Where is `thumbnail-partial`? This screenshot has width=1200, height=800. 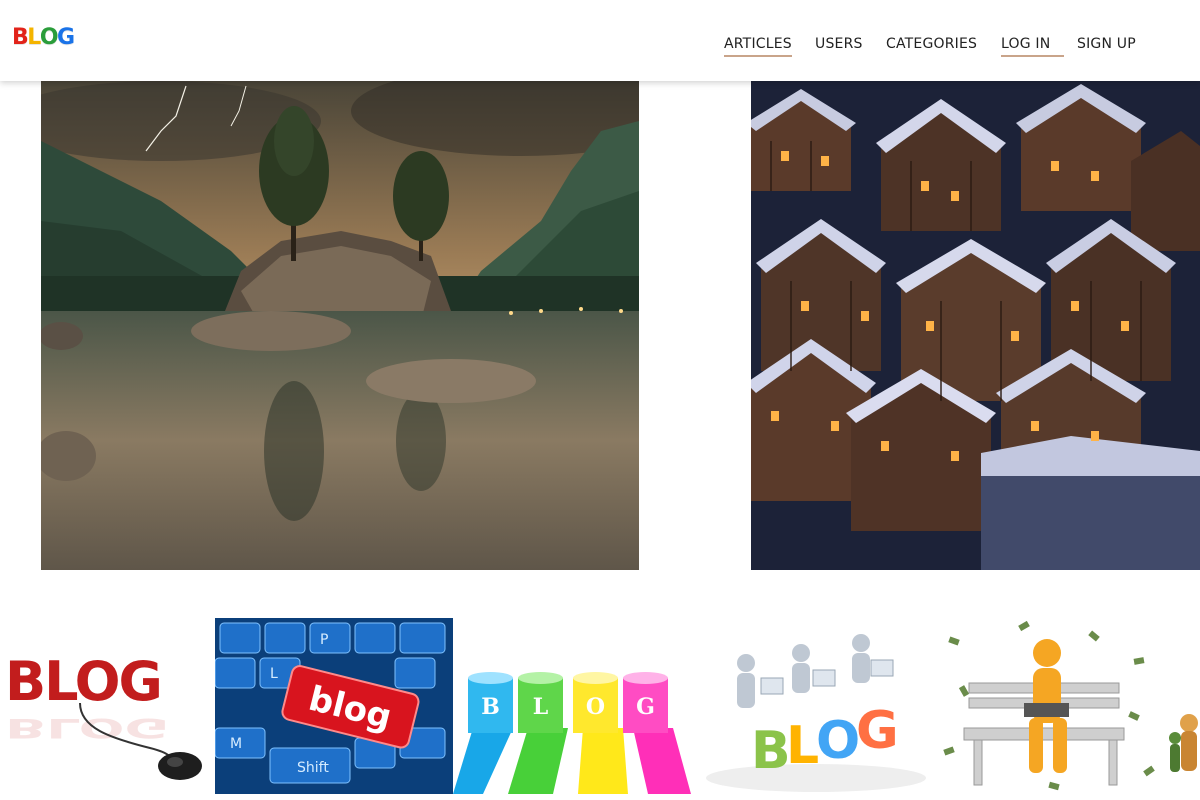 thumbnail-partial is located at coordinates (1183, 706).